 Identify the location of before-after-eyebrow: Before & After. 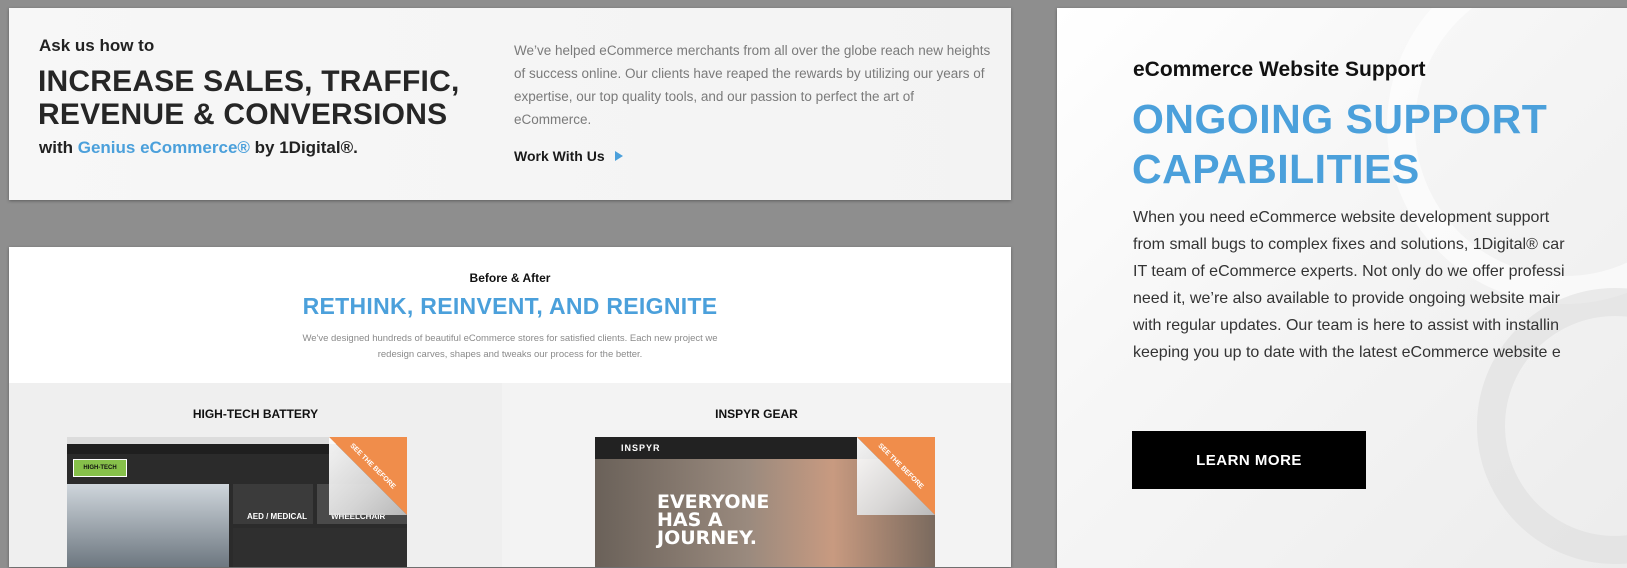
(510, 278).